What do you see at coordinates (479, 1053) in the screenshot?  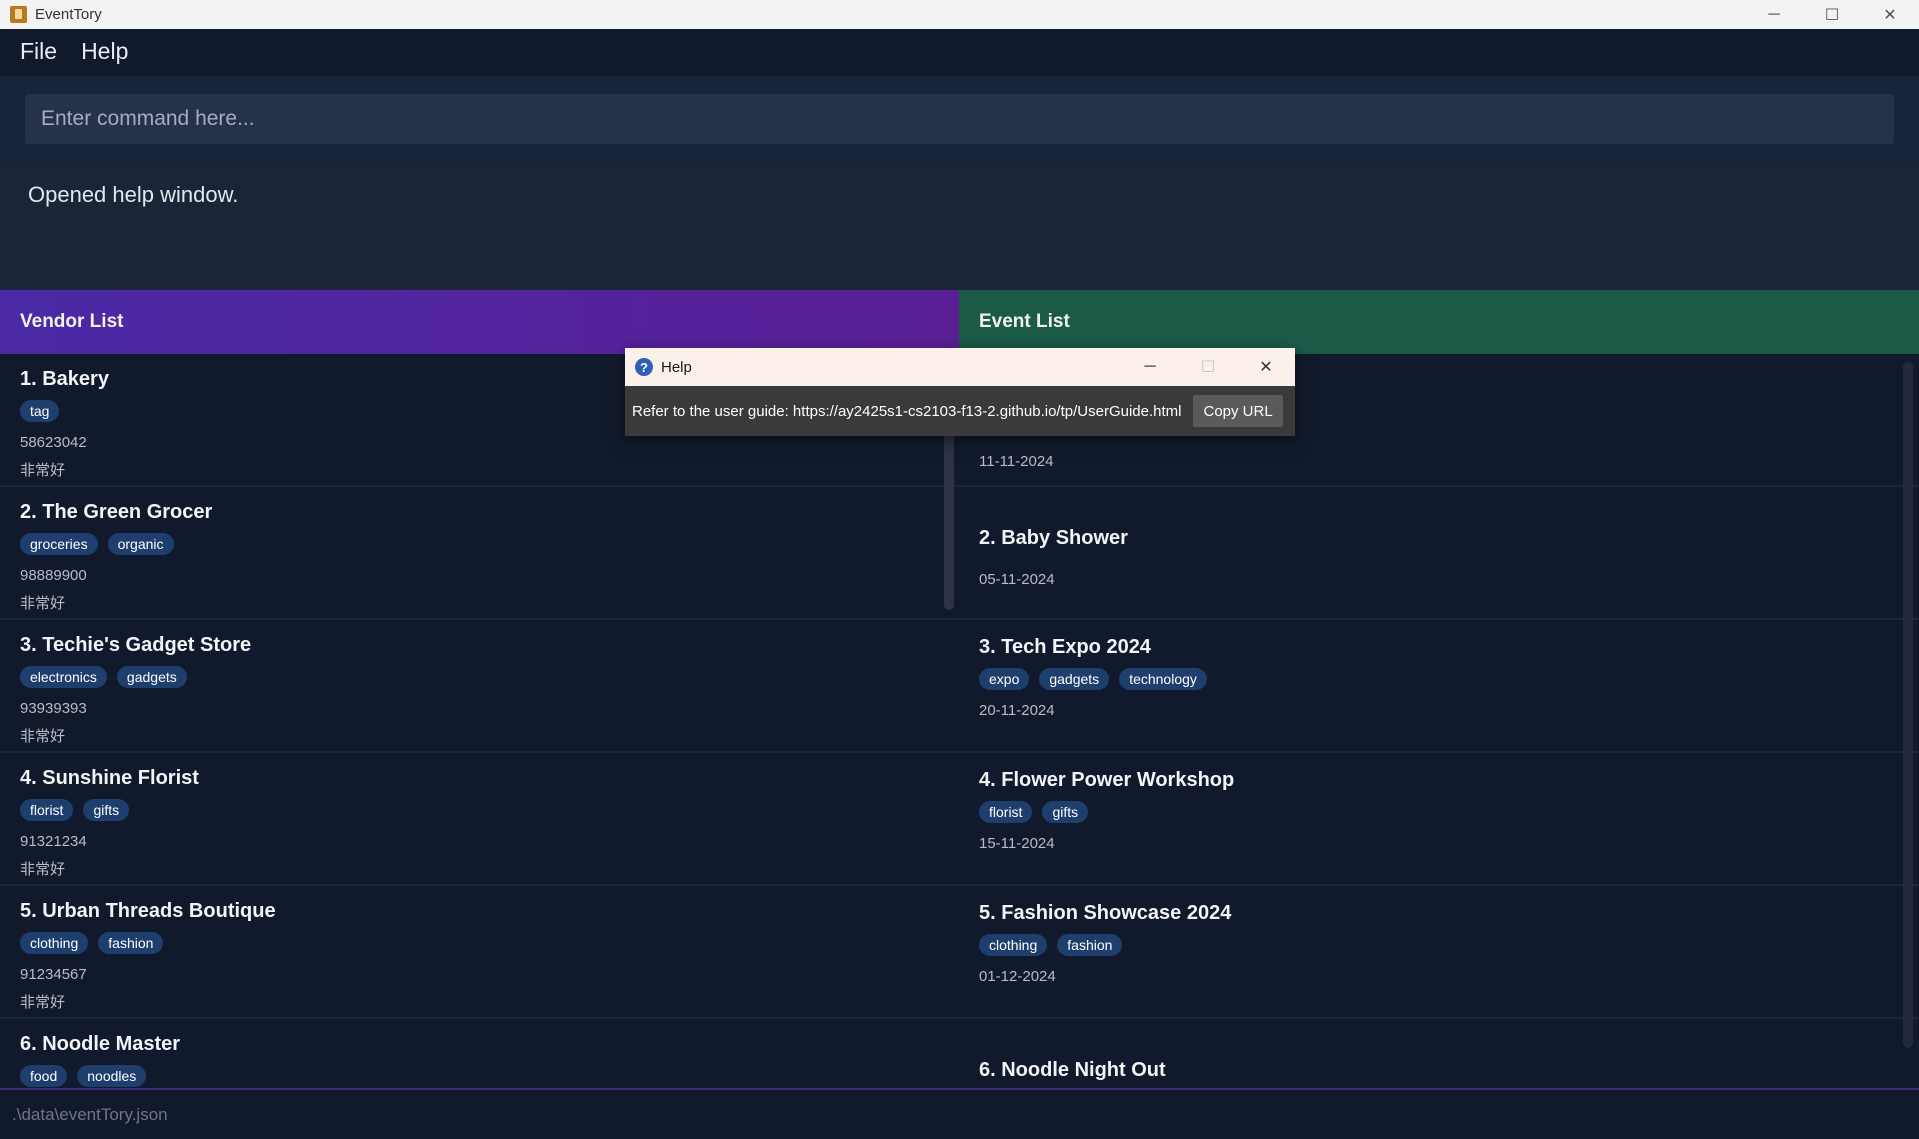 I see `vendor-card: 6. Noodle Master food noodles` at bounding box center [479, 1053].